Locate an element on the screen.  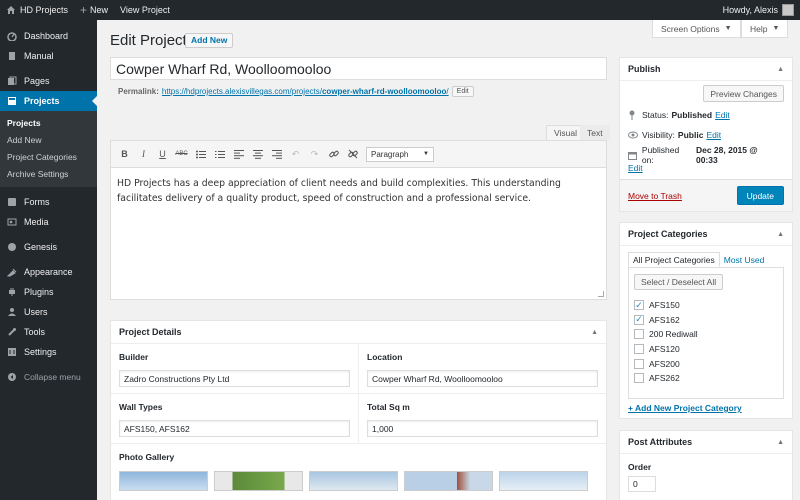
pages-icon is located at coordinates (12, 81).